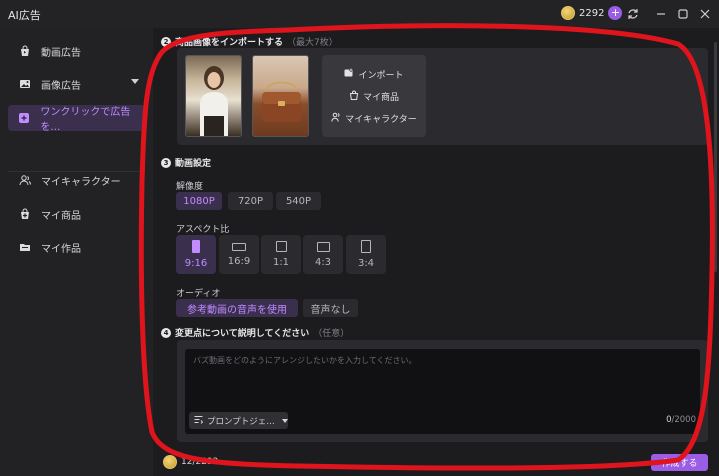 The height and width of the screenshot is (476, 719). I want to click on aspect-option-3-4: 3:4, so click(366, 254).